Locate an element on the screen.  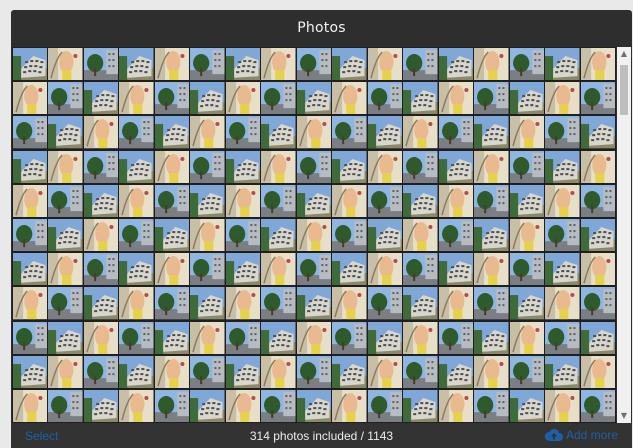
scrollbar-thumb is located at coordinates (624, 90).